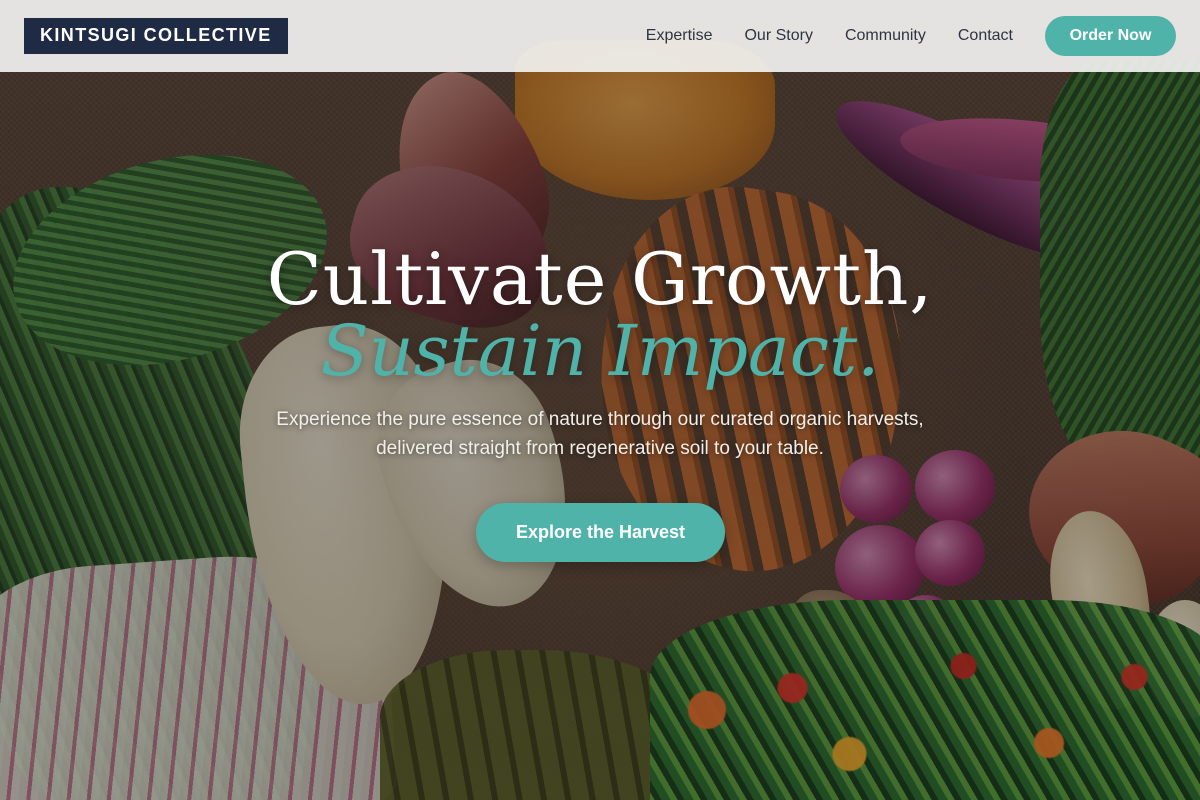 Image resolution: width=1200 pixels, height=800 pixels. I want to click on hero-headline-accent: Sustain Impact., so click(600, 351).